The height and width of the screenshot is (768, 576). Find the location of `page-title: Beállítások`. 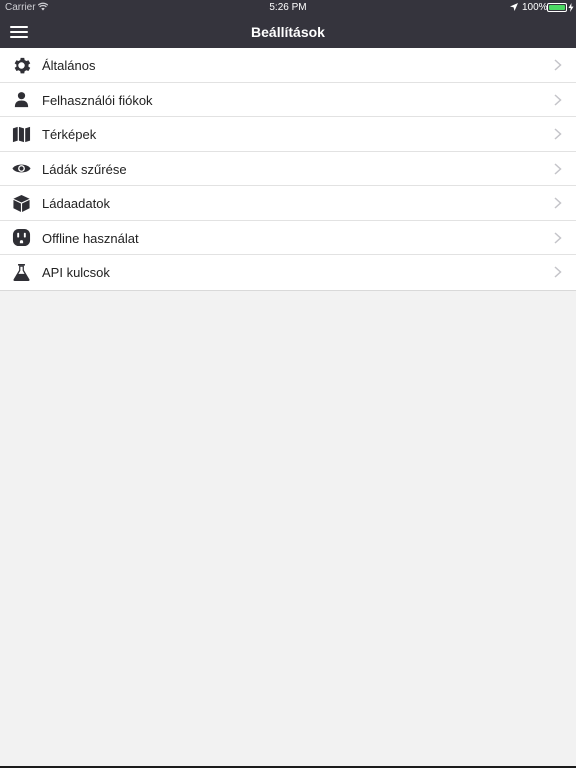

page-title: Beállítások is located at coordinates (288, 32).